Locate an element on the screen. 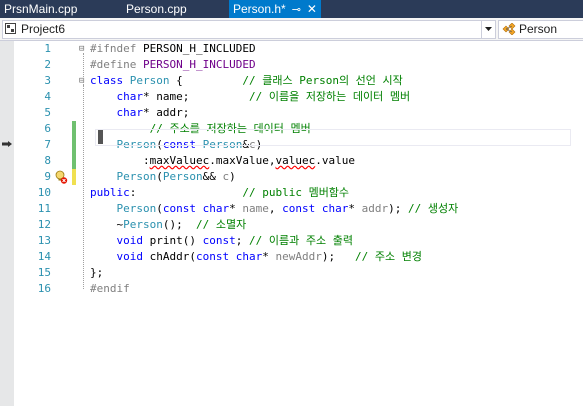 This screenshot has width=583, height=406. scope-name: Person is located at coordinates (538, 29).